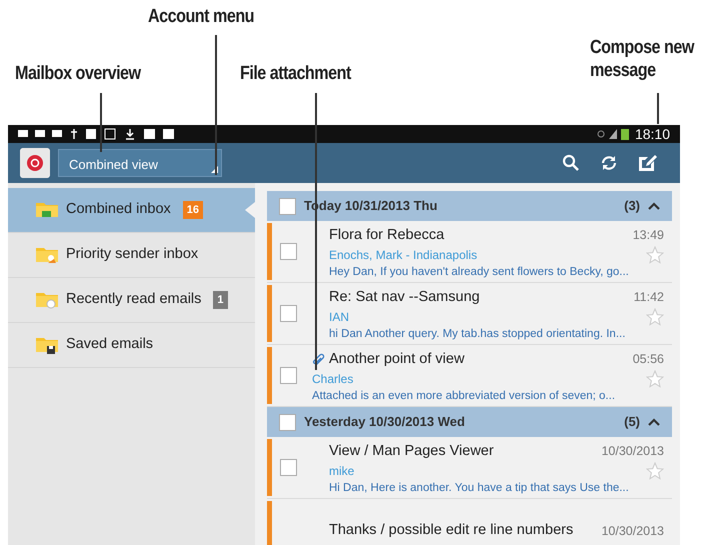 The height and width of the screenshot is (545, 724). What do you see at coordinates (632, 422) in the screenshot?
I see `group-count: (5)` at bounding box center [632, 422].